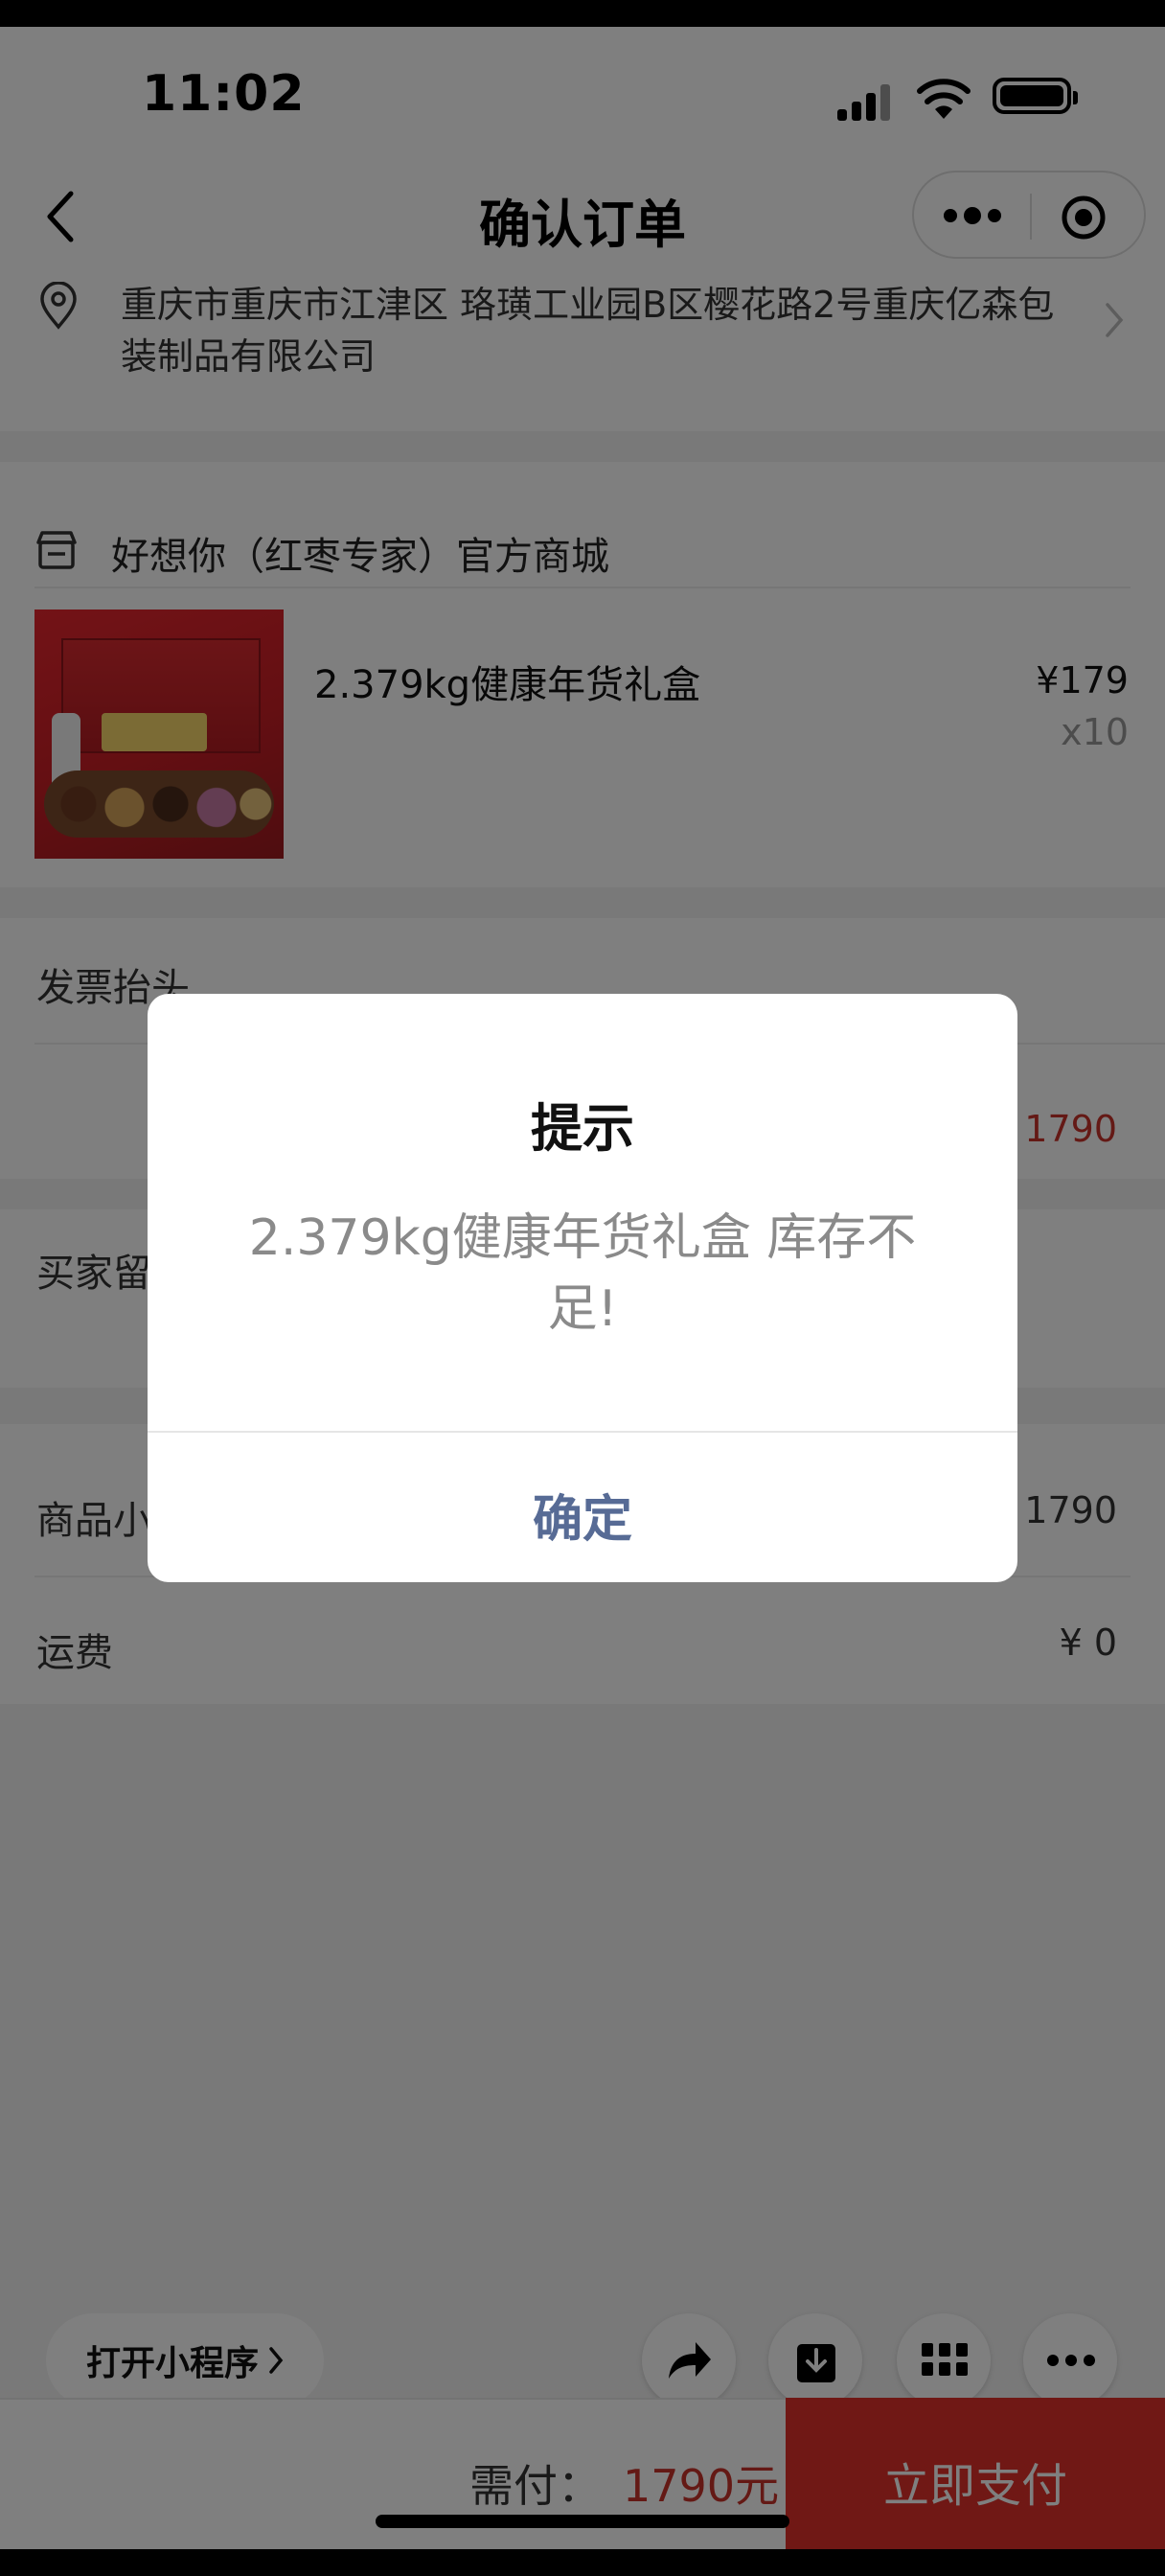  Describe the element at coordinates (582, 1128) in the screenshot. I see `dialog-title: 提示` at that location.